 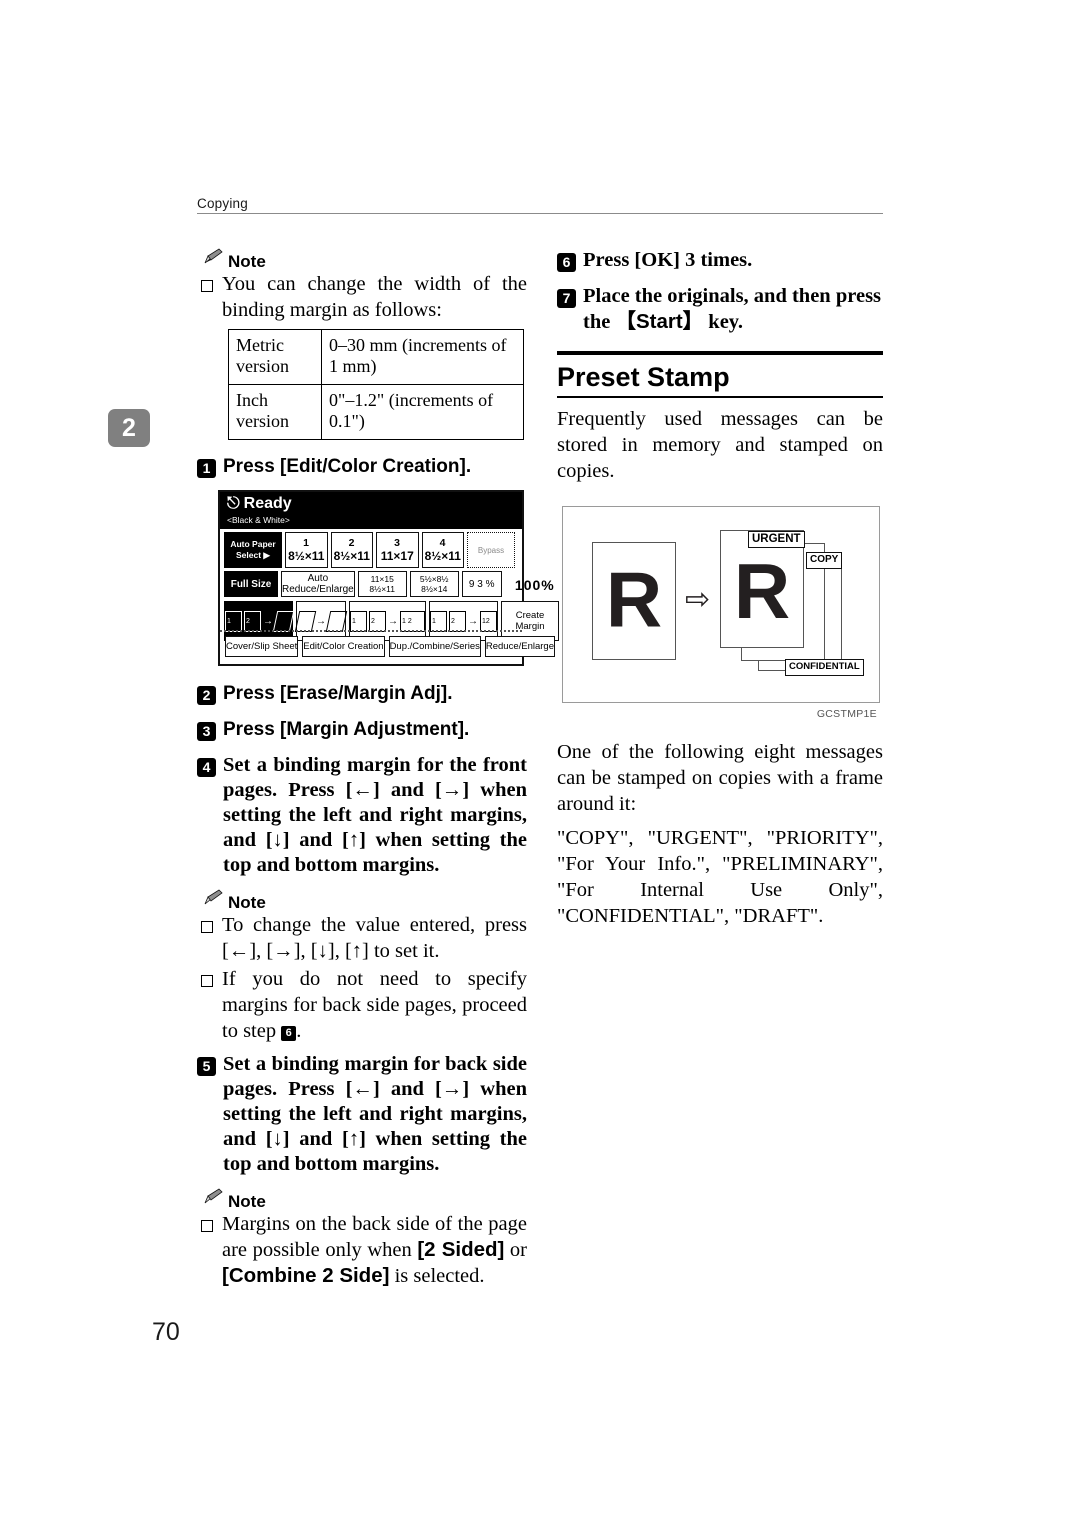 I want to click on auto-paper-select-button: Auto Paper Select ▶, so click(x=253, y=550).